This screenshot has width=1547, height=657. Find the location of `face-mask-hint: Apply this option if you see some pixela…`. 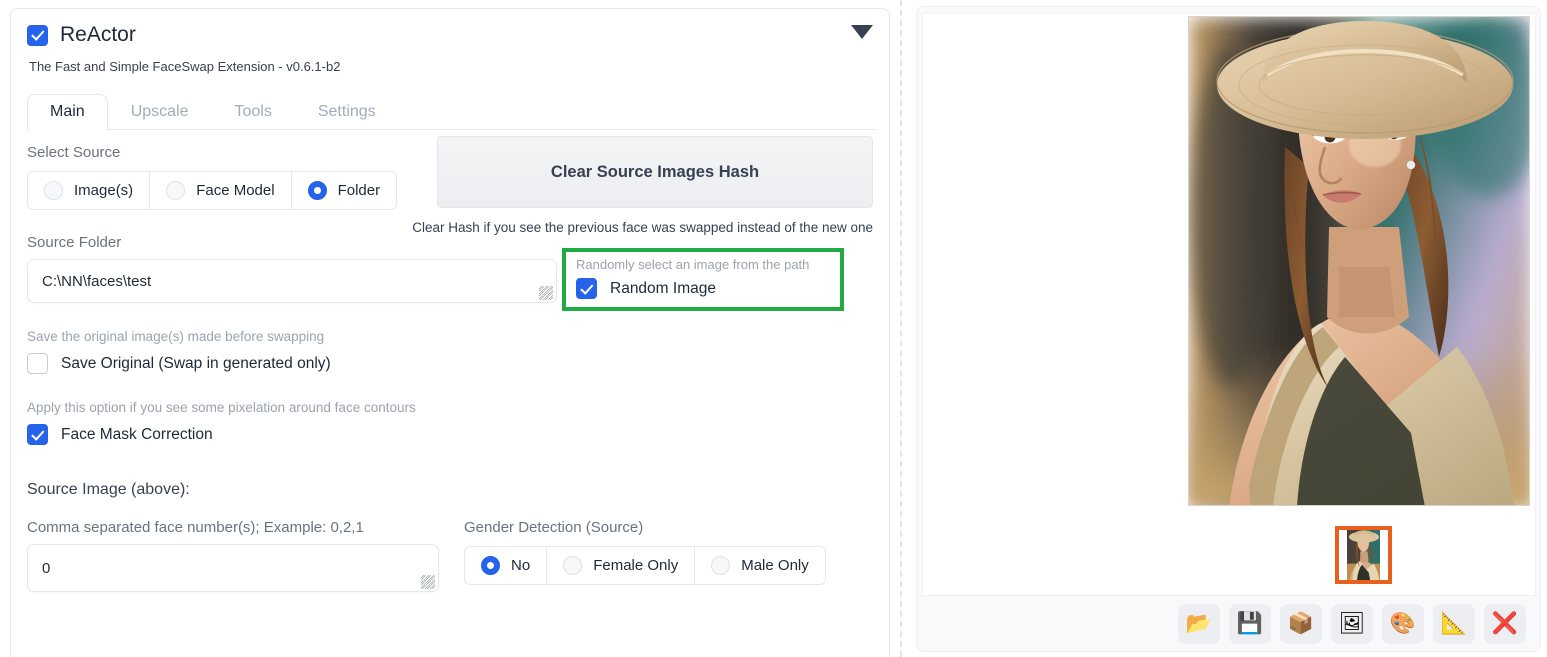

face-mask-hint: Apply this option if you see some pixela… is located at coordinates (221, 407).